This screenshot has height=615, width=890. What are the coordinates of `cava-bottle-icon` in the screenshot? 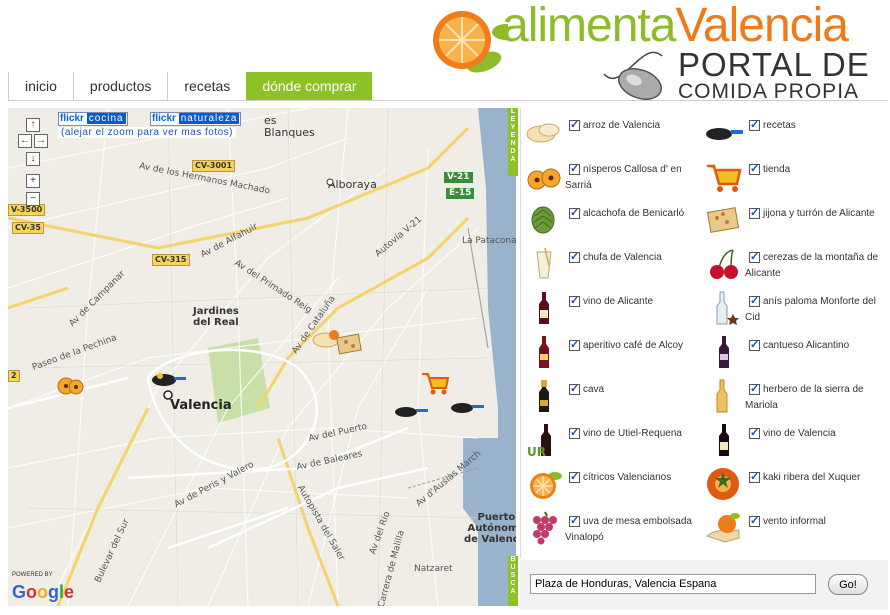 It's located at (544, 396).